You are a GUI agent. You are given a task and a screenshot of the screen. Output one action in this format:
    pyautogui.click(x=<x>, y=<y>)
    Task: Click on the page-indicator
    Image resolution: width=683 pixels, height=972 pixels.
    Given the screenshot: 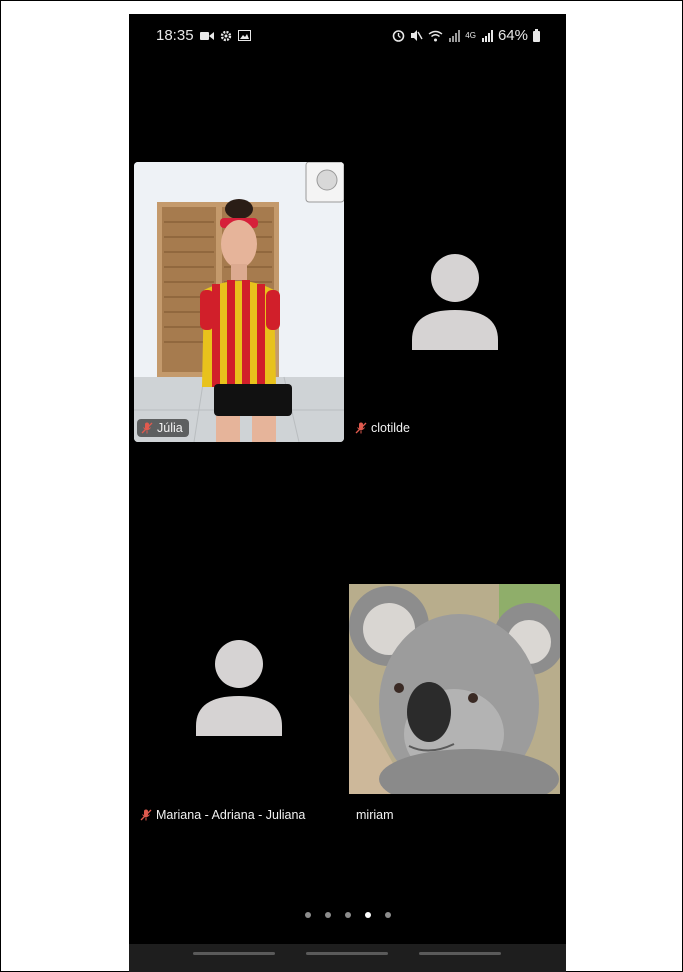 What is the action you would take?
    pyautogui.click(x=347, y=915)
    